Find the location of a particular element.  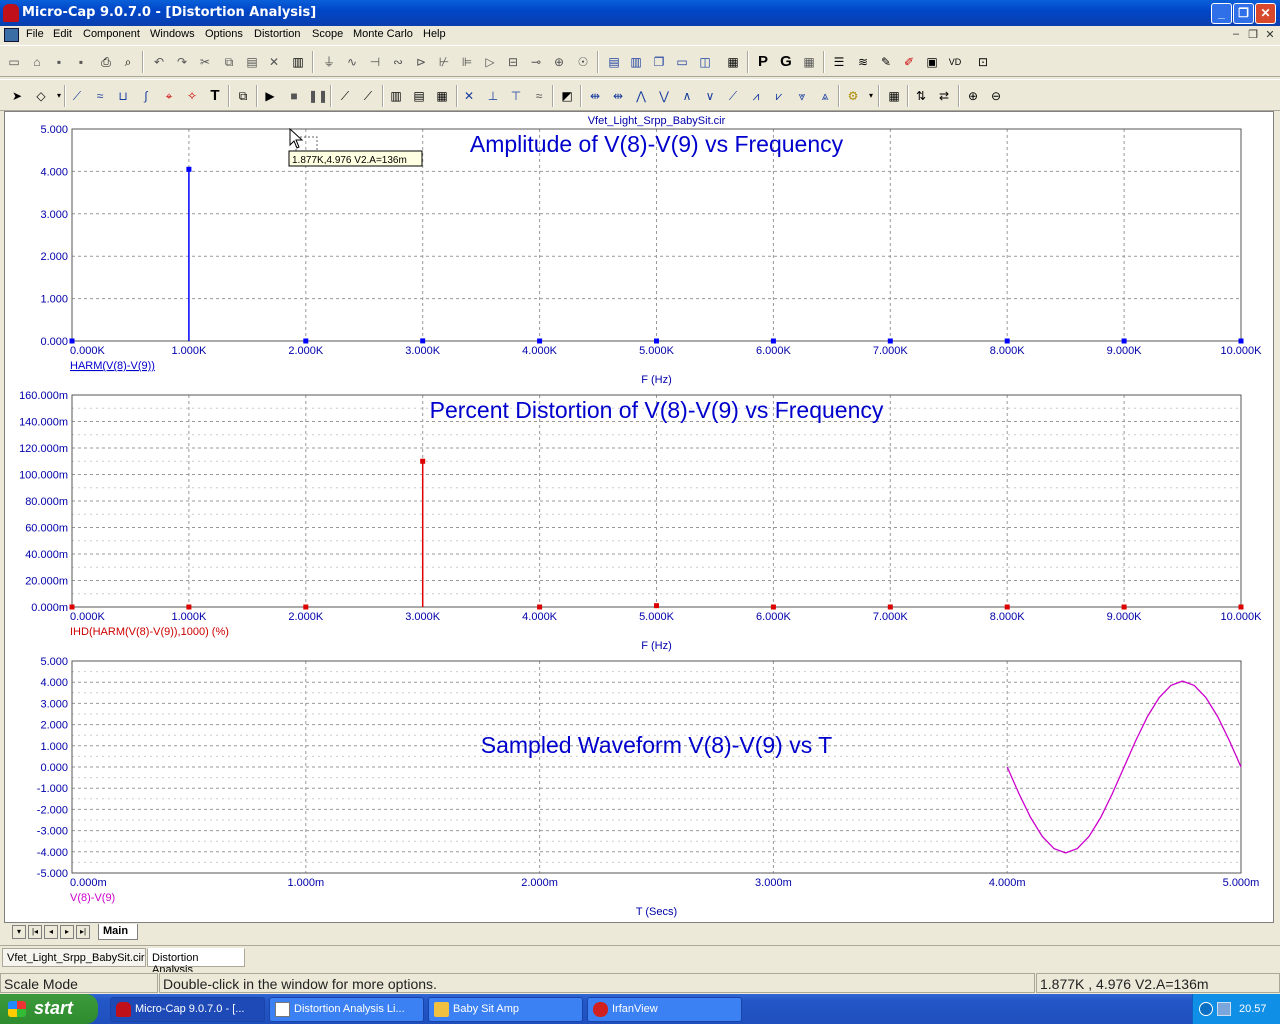

sine-source-icon: ☉ is located at coordinates (583, 62).